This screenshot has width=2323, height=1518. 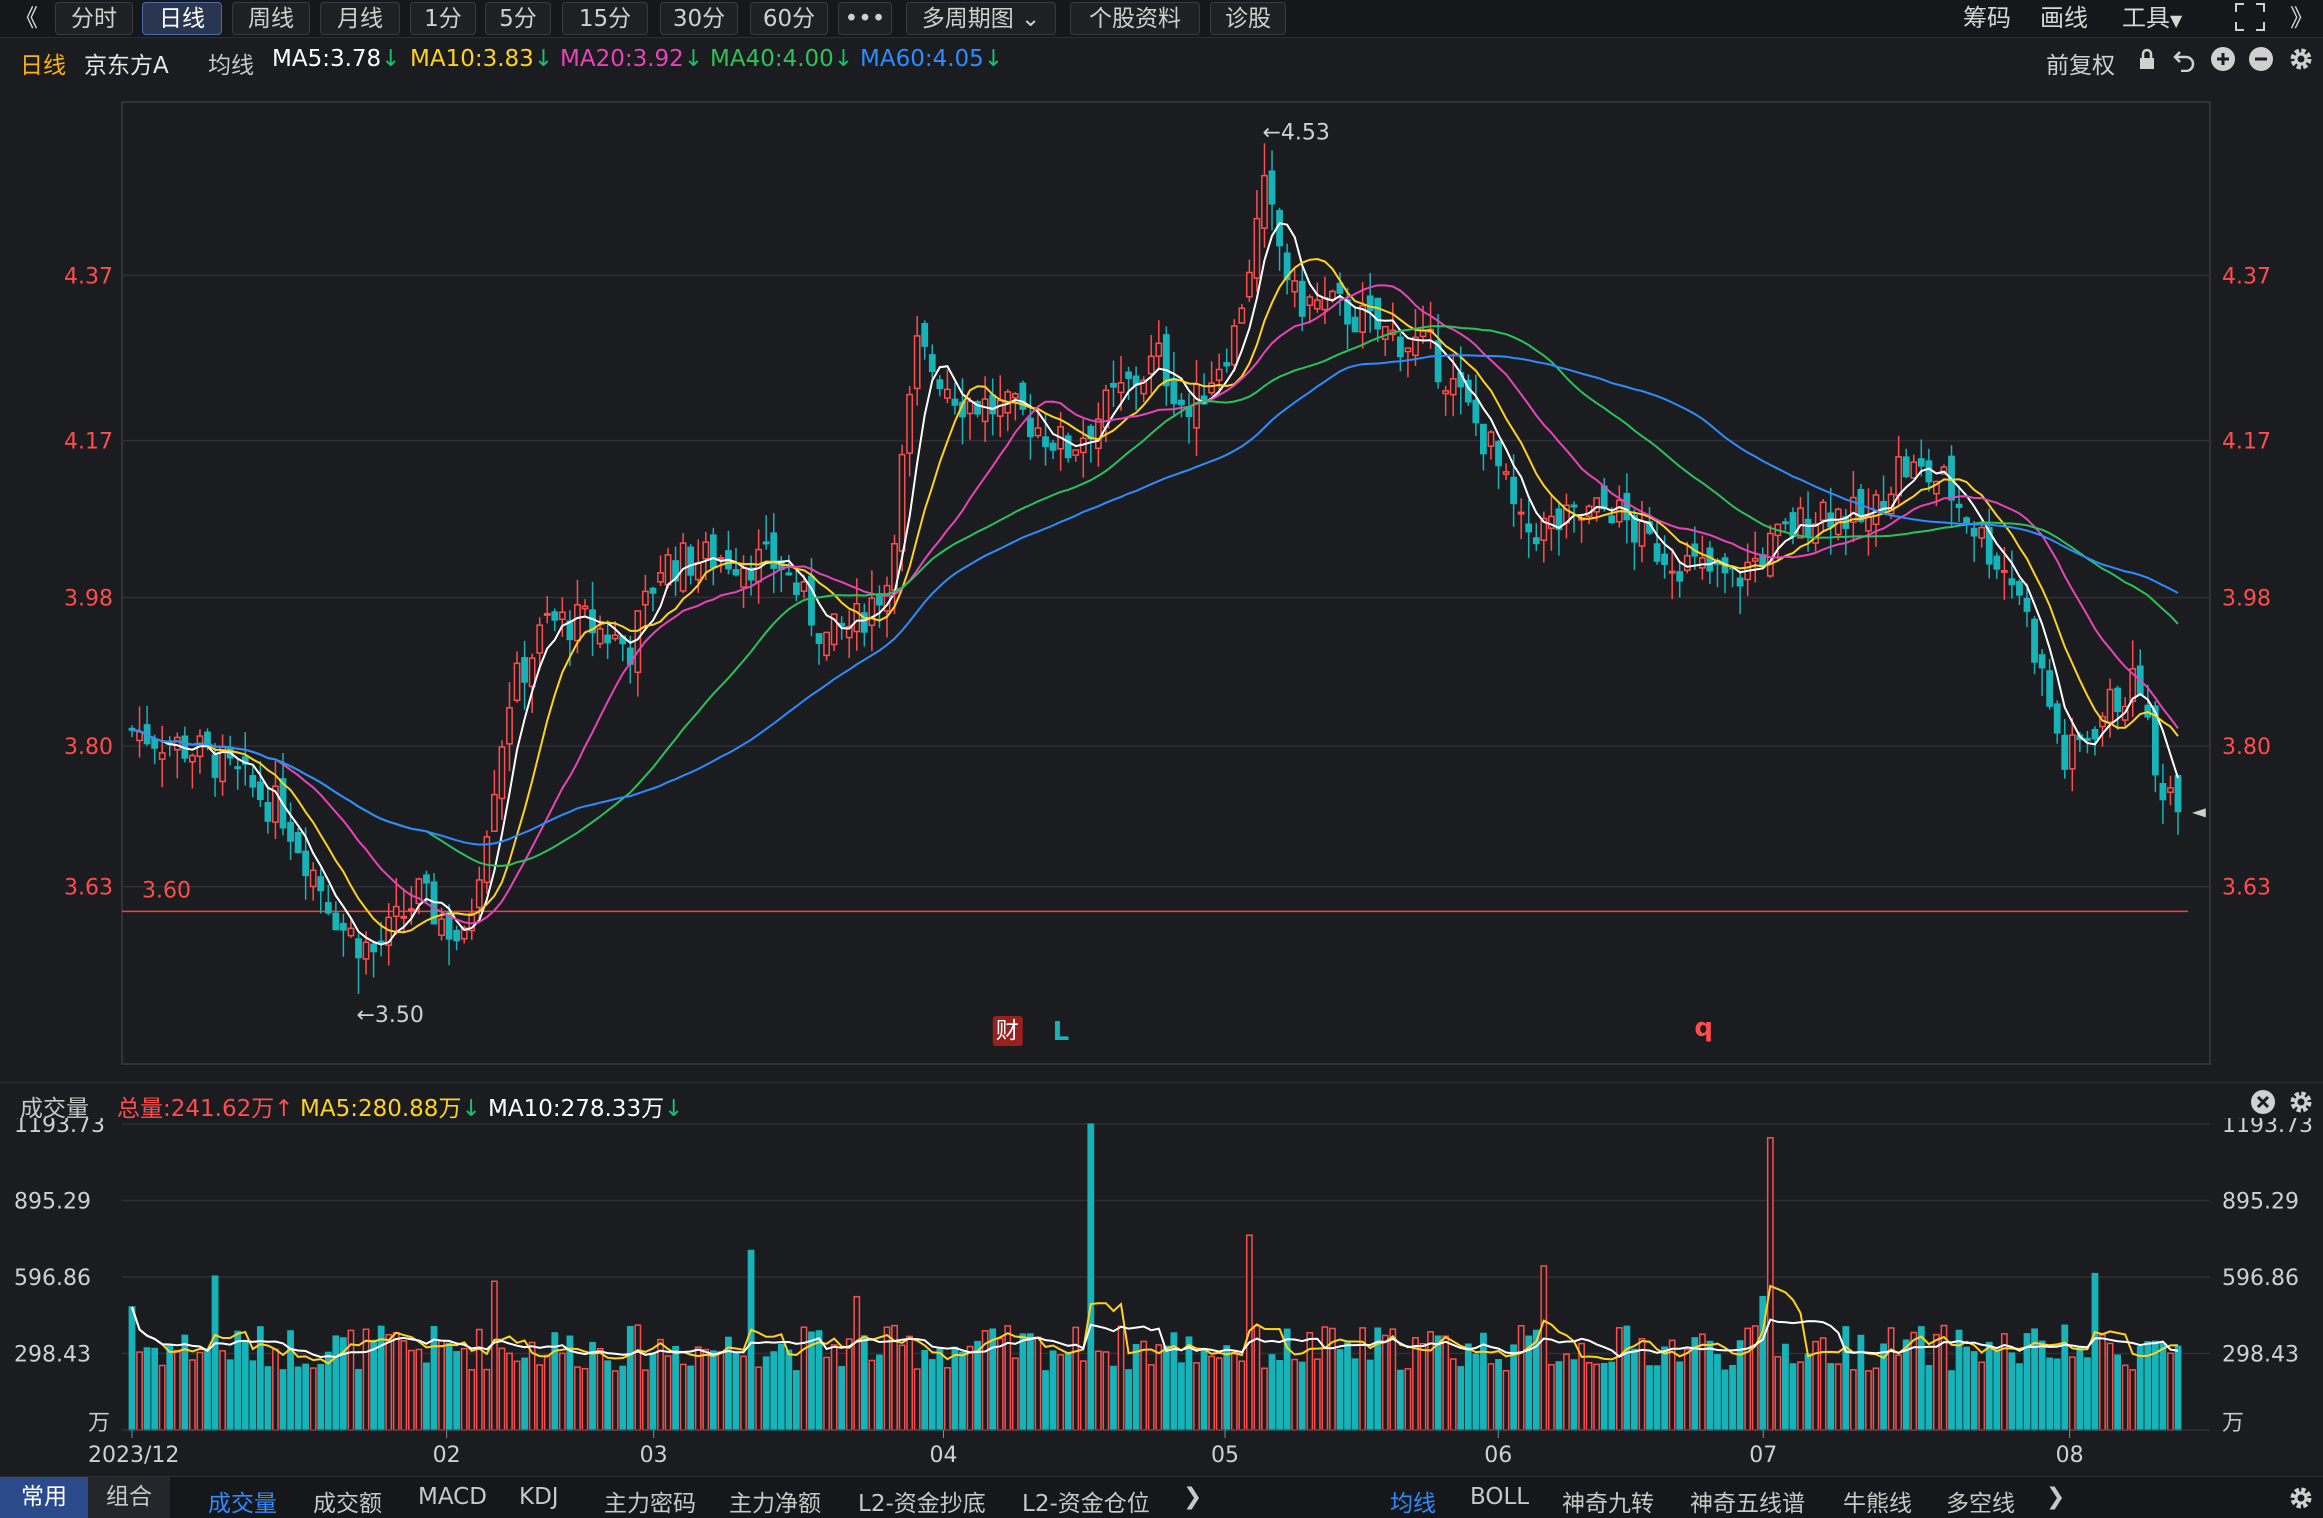 What do you see at coordinates (88, 599) in the screenshot?
I see `price-tick-left: 3.98` at bounding box center [88, 599].